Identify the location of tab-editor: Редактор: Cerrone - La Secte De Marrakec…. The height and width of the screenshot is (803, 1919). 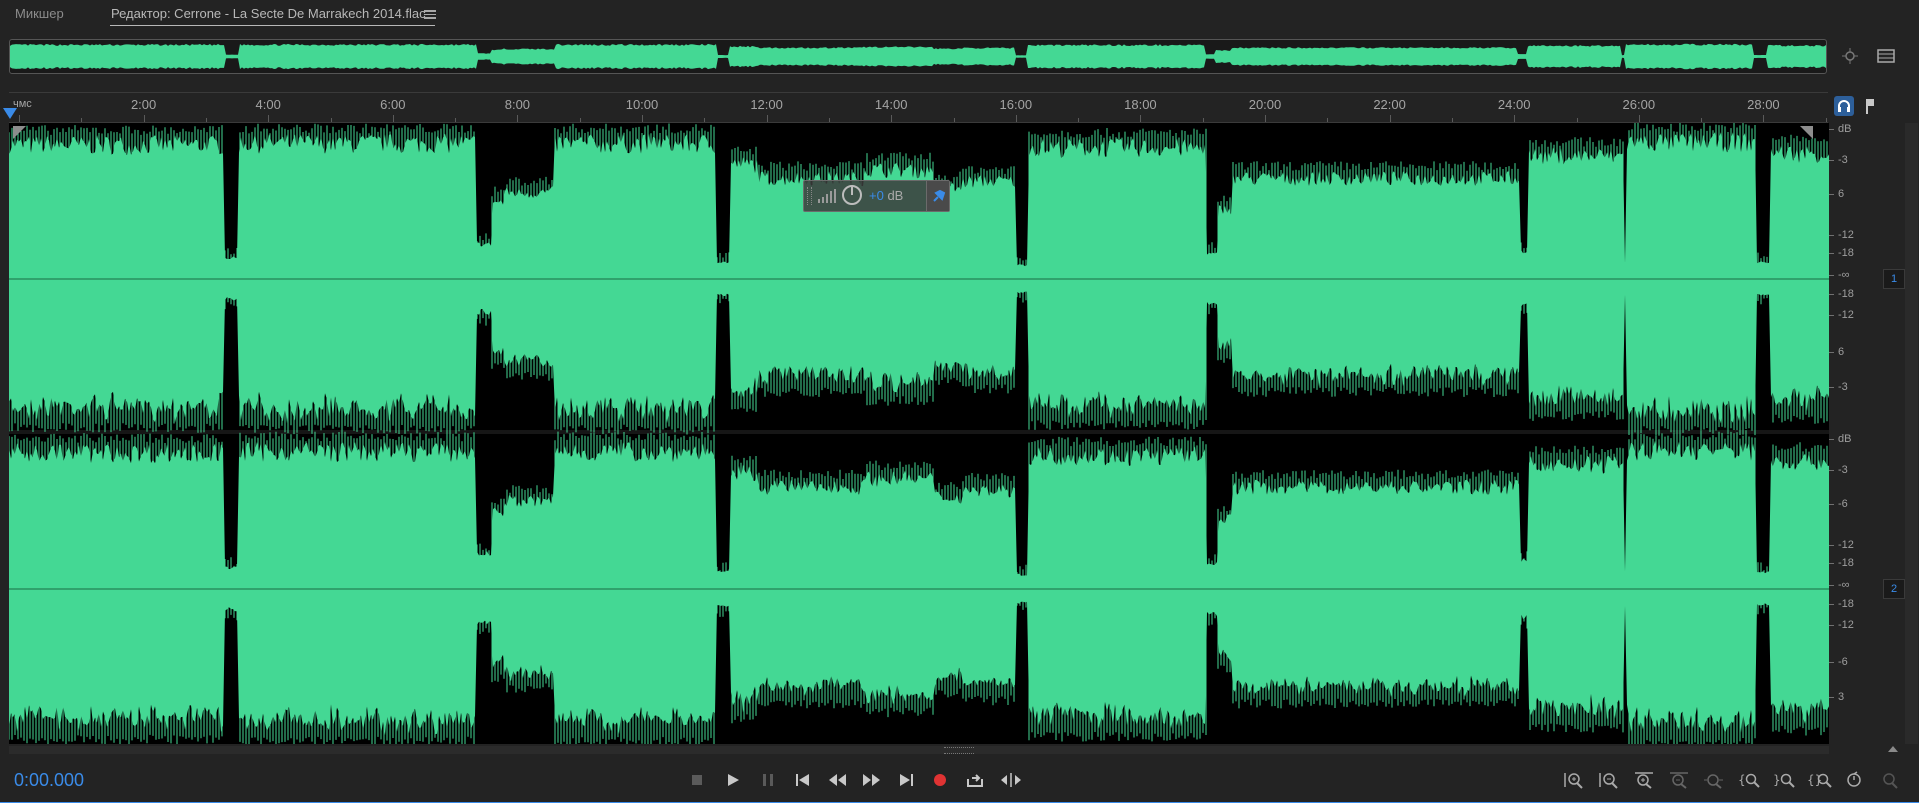
(268, 13).